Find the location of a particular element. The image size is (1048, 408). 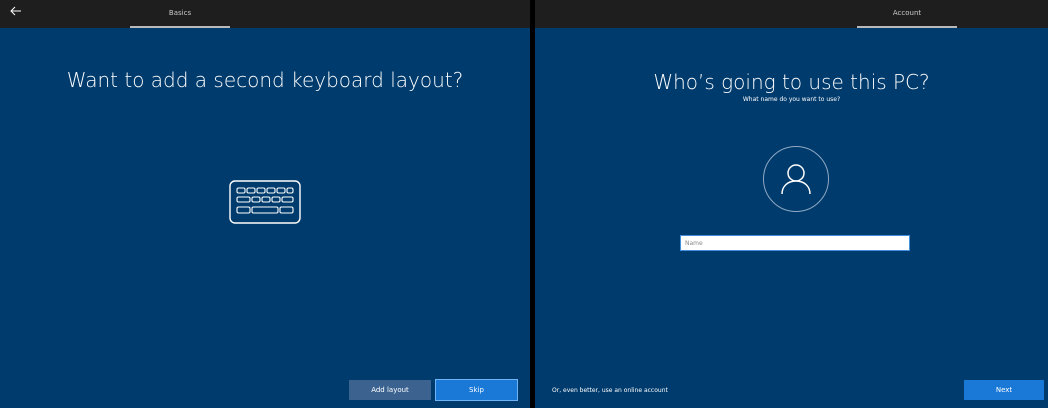

user-icon is located at coordinates (796, 179).